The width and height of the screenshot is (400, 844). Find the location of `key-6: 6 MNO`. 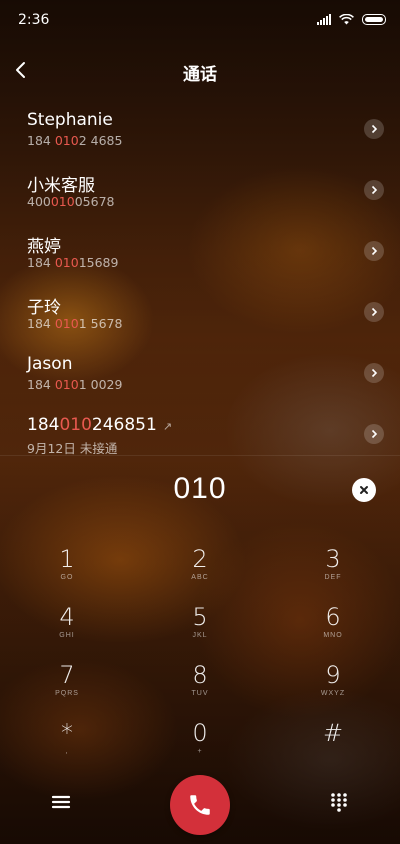

key-6: 6 MNO is located at coordinates (333, 629).